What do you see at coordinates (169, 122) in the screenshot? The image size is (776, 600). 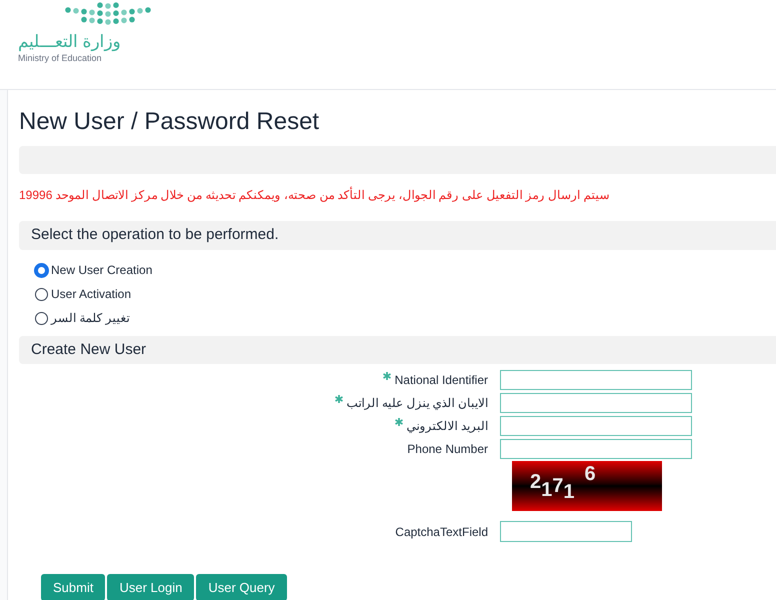 I see `page-title: New User / Password Reset` at bounding box center [169, 122].